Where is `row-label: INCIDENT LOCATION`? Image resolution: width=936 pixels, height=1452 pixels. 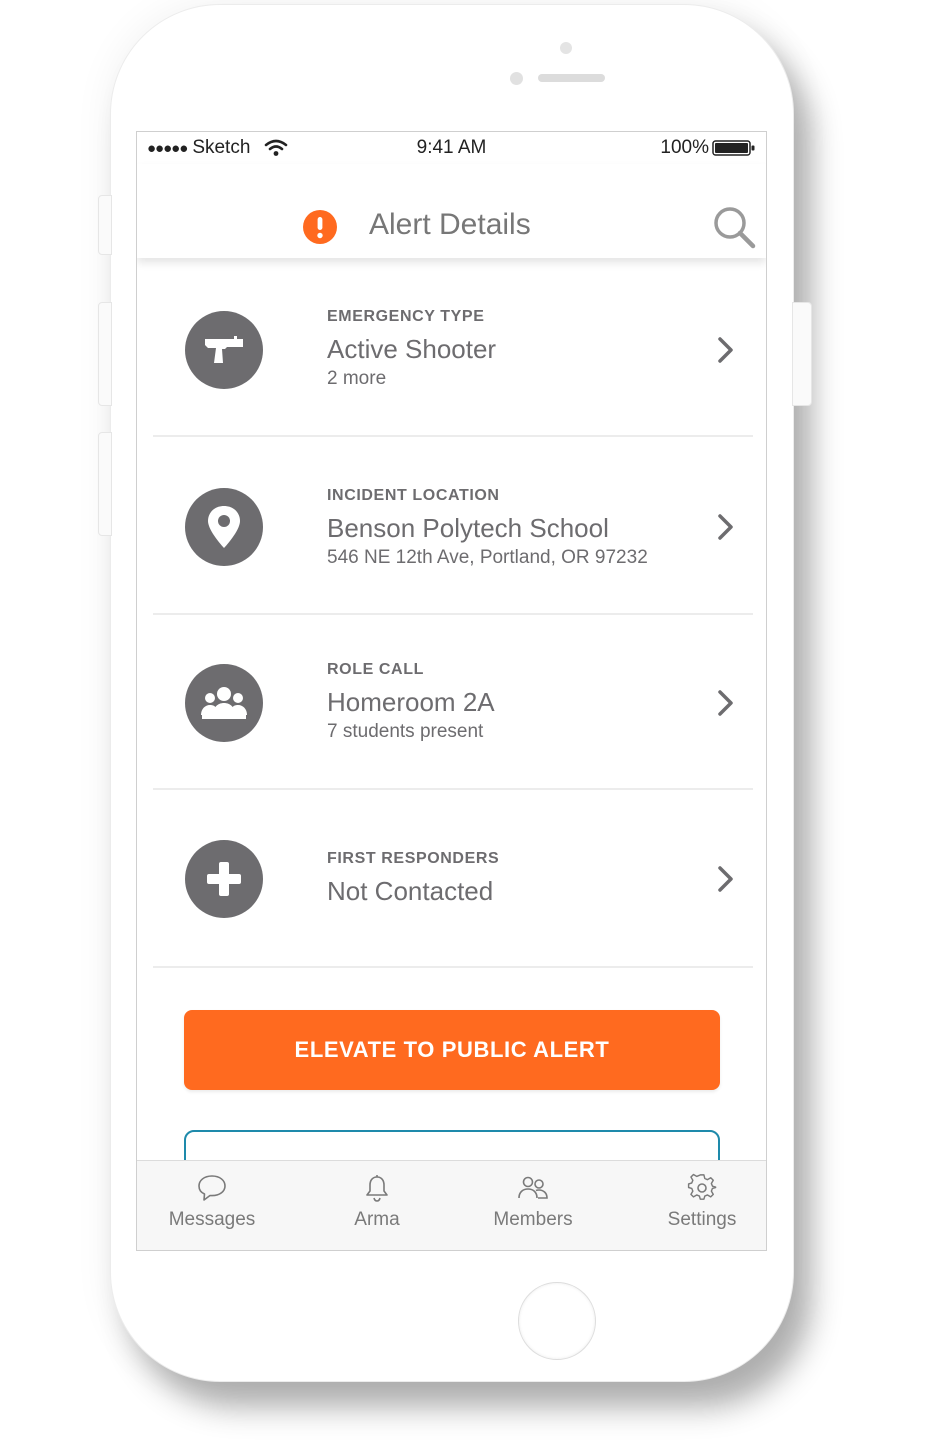
row-label: INCIDENT LOCATION is located at coordinates (413, 495).